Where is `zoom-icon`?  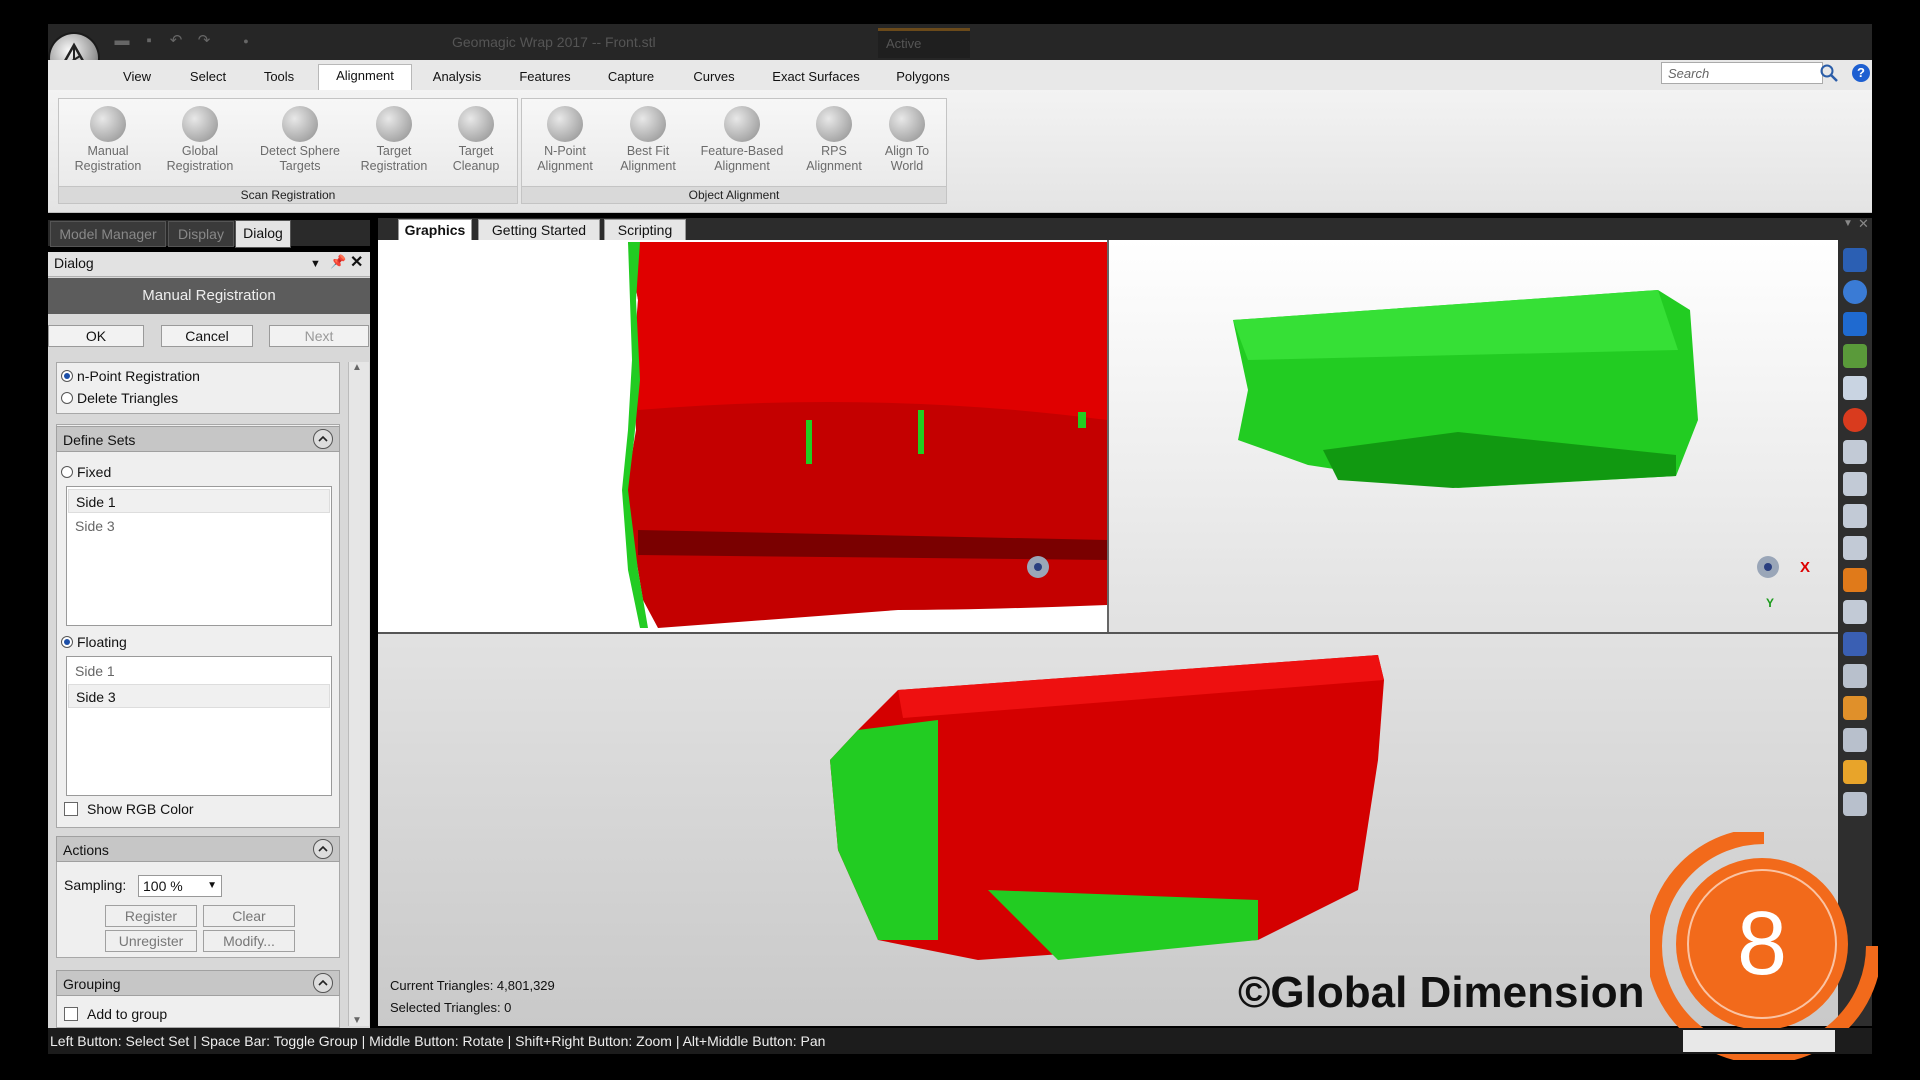 zoom-icon is located at coordinates (1855, 388).